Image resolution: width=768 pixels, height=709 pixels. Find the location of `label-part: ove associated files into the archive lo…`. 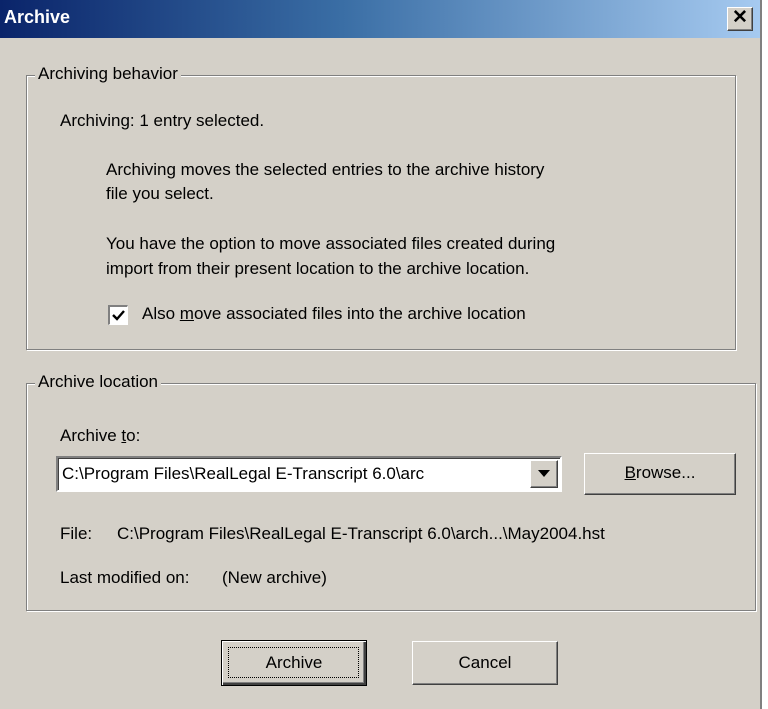

label-part: ove associated files into the archive lo… is located at coordinates (359, 313).